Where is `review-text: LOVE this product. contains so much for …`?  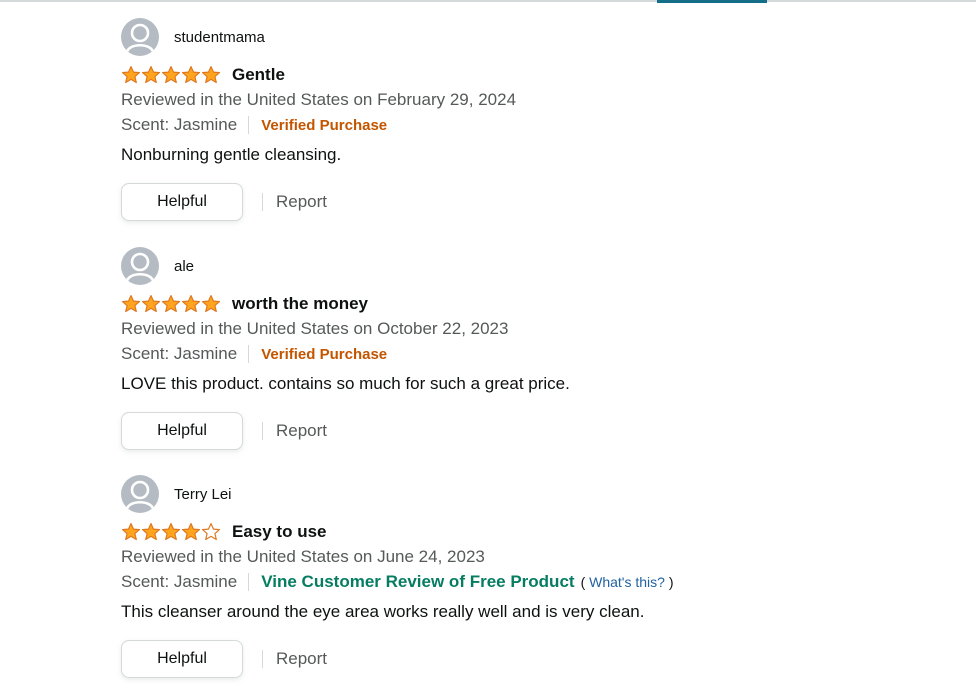
review-text: LOVE this product. contains so much for … is located at coordinates (345, 383).